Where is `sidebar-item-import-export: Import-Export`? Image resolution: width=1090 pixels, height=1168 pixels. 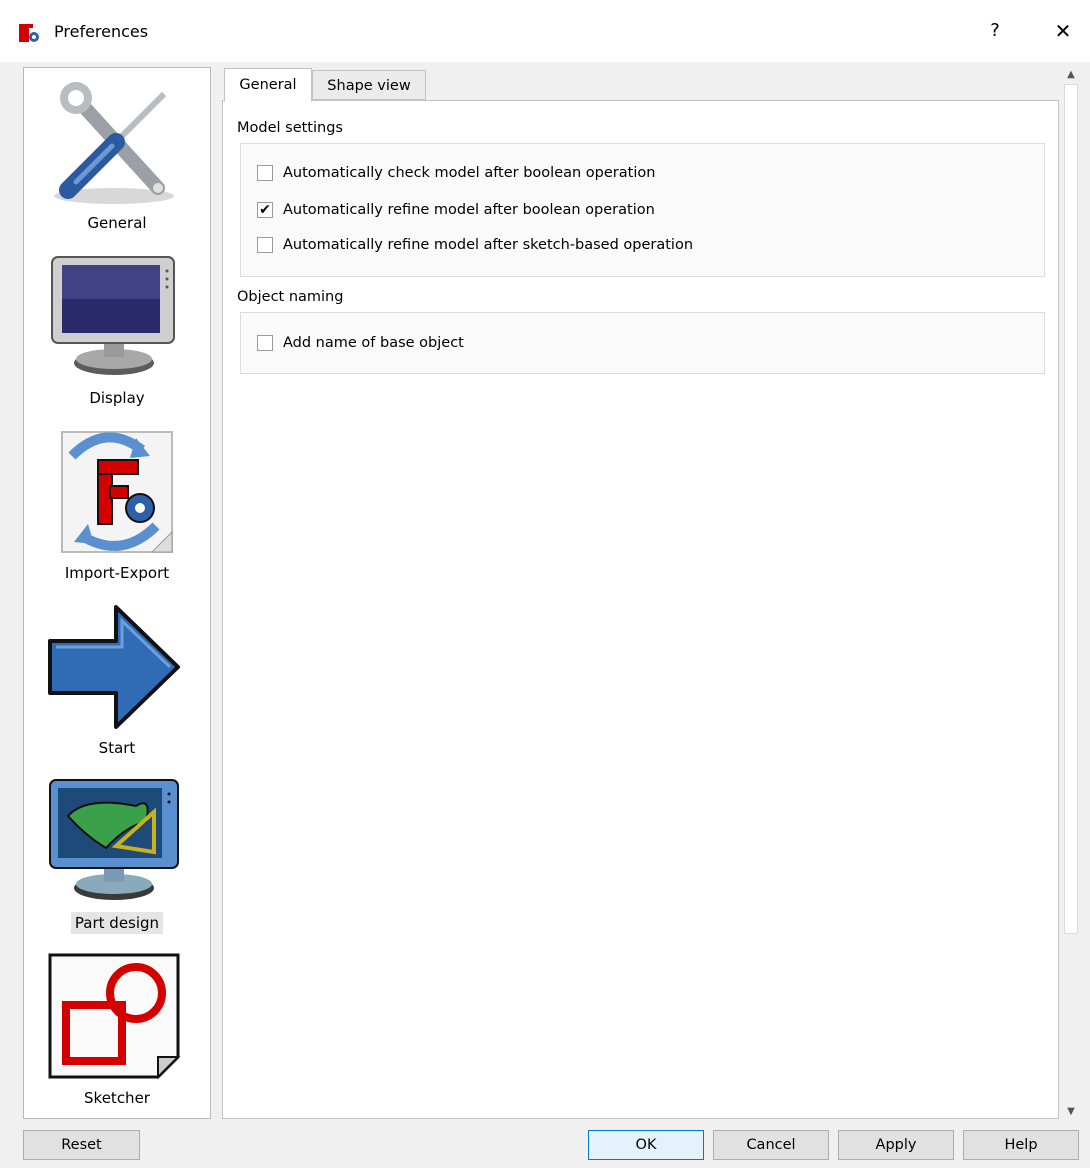
sidebar-item-import-export: Import-Export is located at coordinates (117, 505).